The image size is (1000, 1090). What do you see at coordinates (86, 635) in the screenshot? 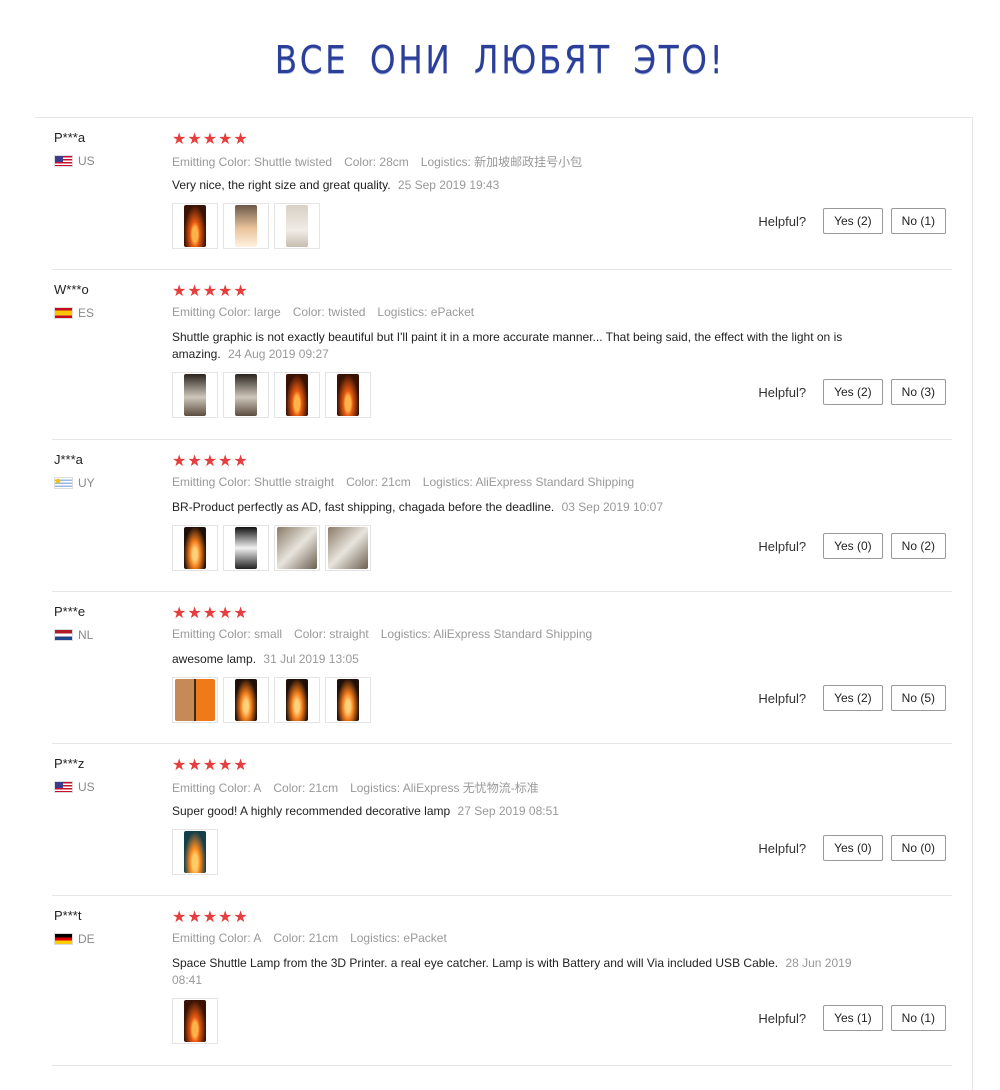
I see `country-code: NL` at bounding box center [86, 635].